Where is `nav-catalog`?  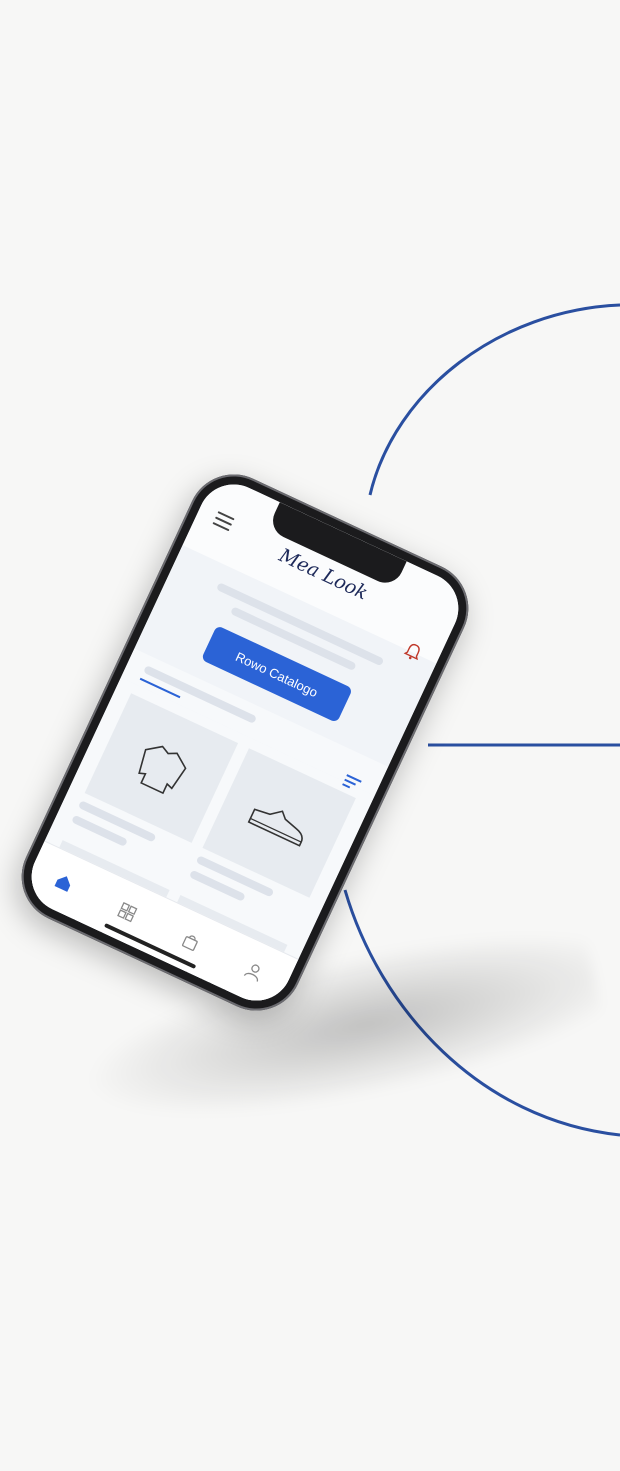 nav-catalog is located at coordinates (127, 912).